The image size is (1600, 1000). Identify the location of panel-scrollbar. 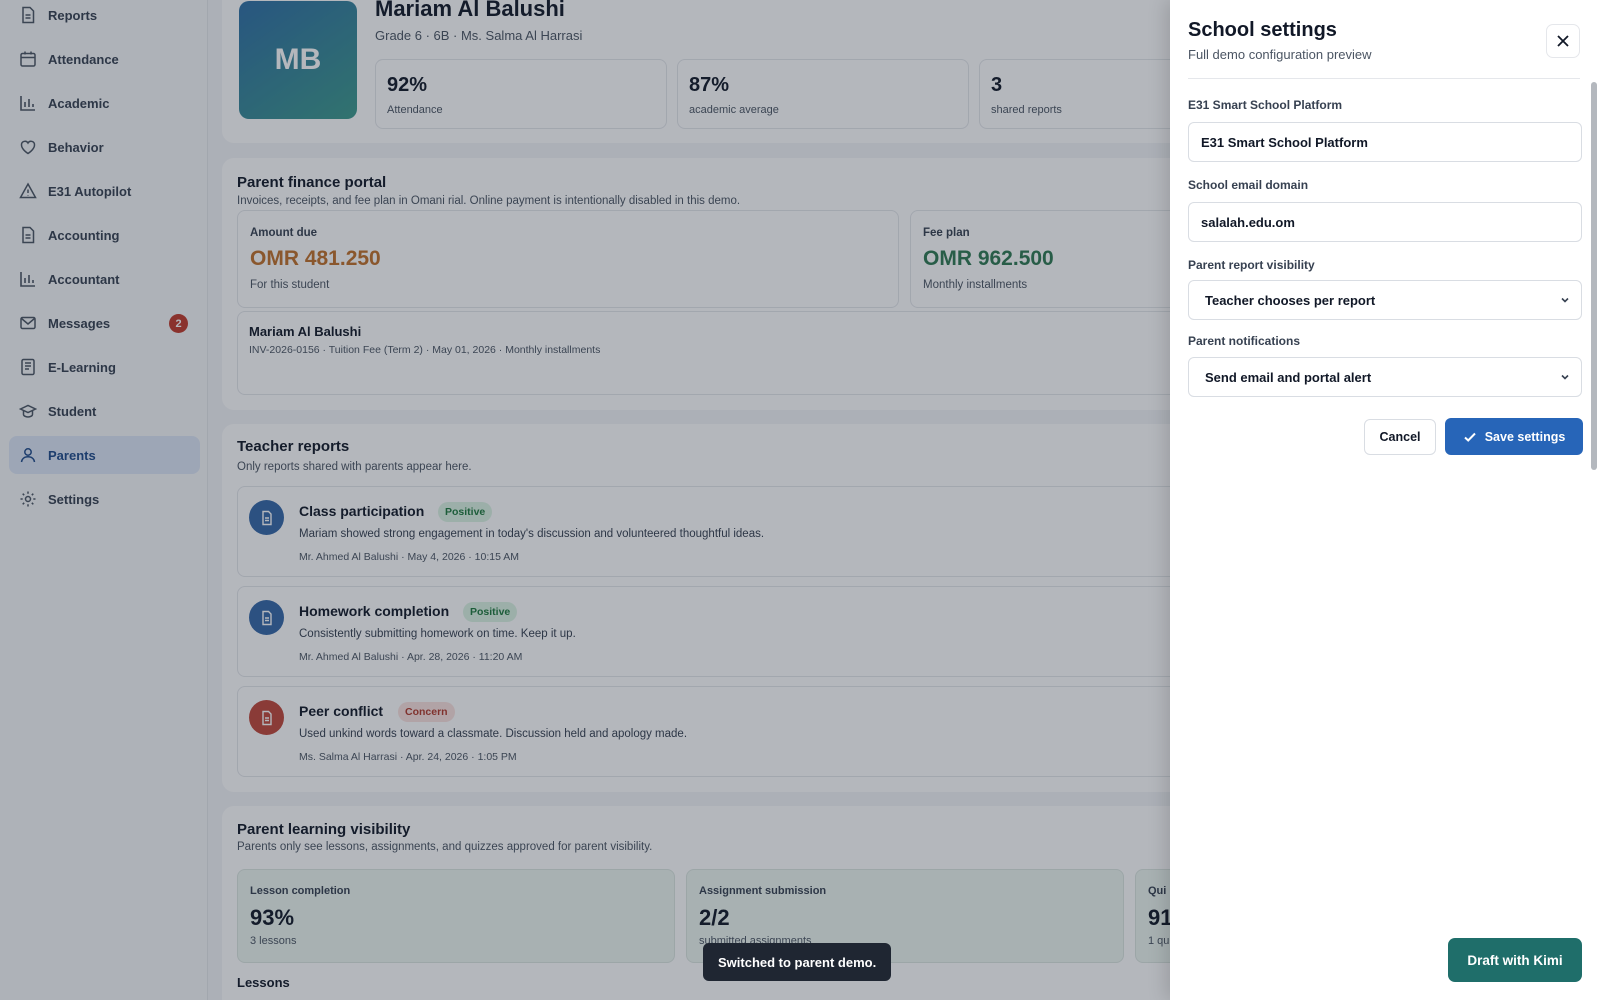
(1594, 276).